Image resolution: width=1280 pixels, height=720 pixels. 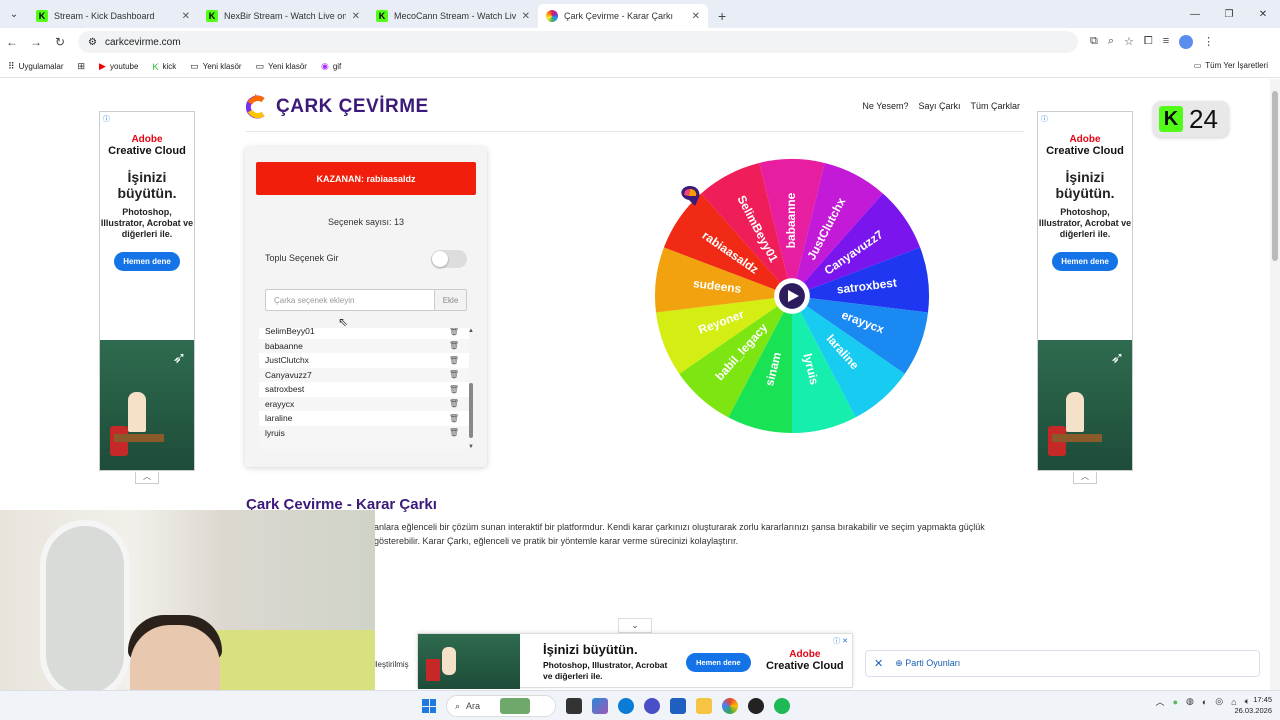 What do you see at coordinates (433, 670) in the screenshot?
I see `chair-shape` at bounding box center [433, 670].